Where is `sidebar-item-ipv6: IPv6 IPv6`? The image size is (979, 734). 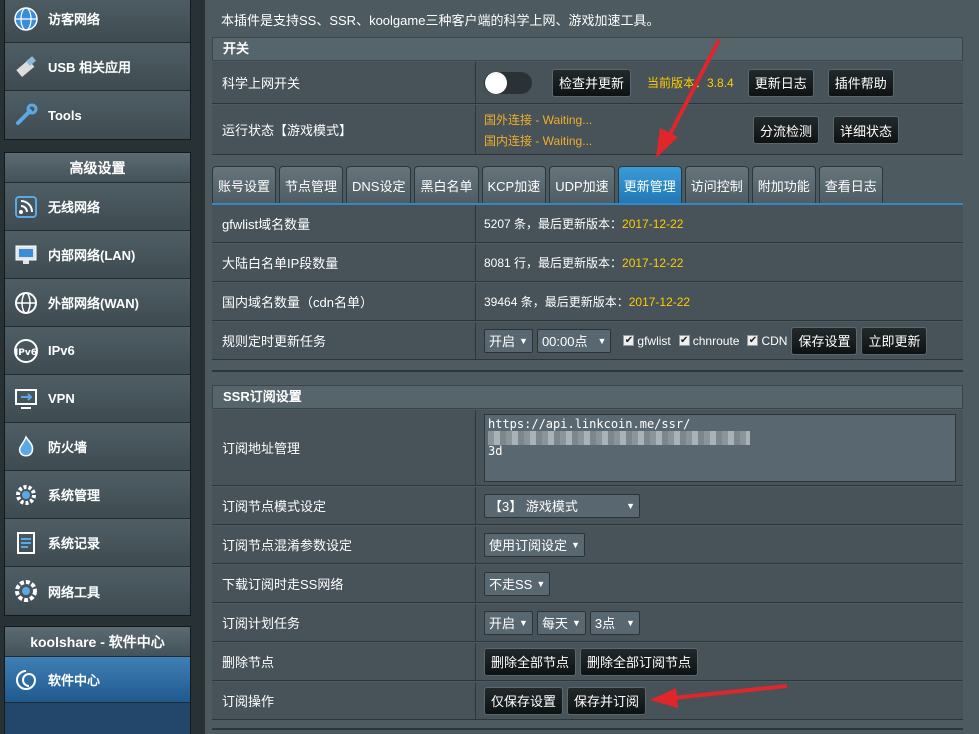
sidebar-item-ipv6: IPv6 IPv6 is located at coordinates (97, 351).